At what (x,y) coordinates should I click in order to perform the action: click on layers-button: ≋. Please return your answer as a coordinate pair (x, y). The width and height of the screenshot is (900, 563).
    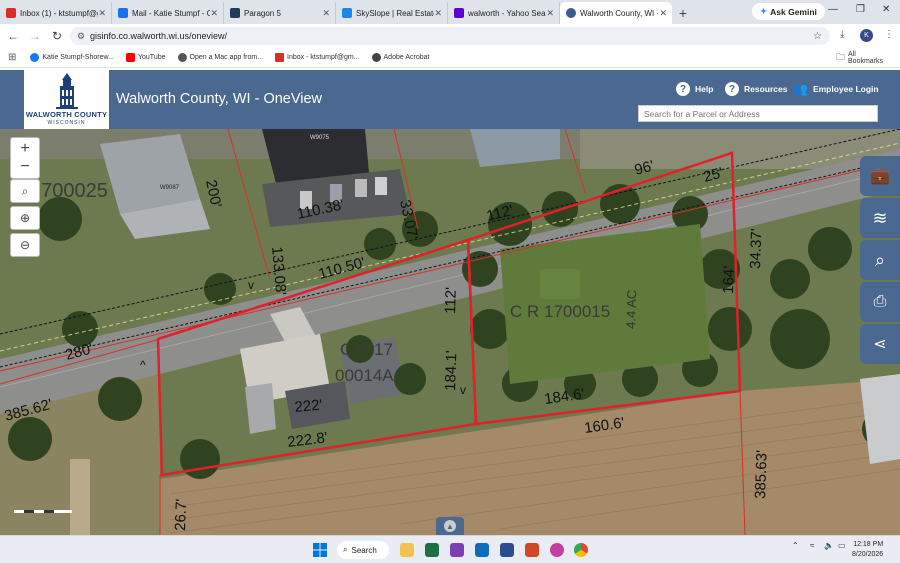
    Looking at the image, I should click on (880, 218).